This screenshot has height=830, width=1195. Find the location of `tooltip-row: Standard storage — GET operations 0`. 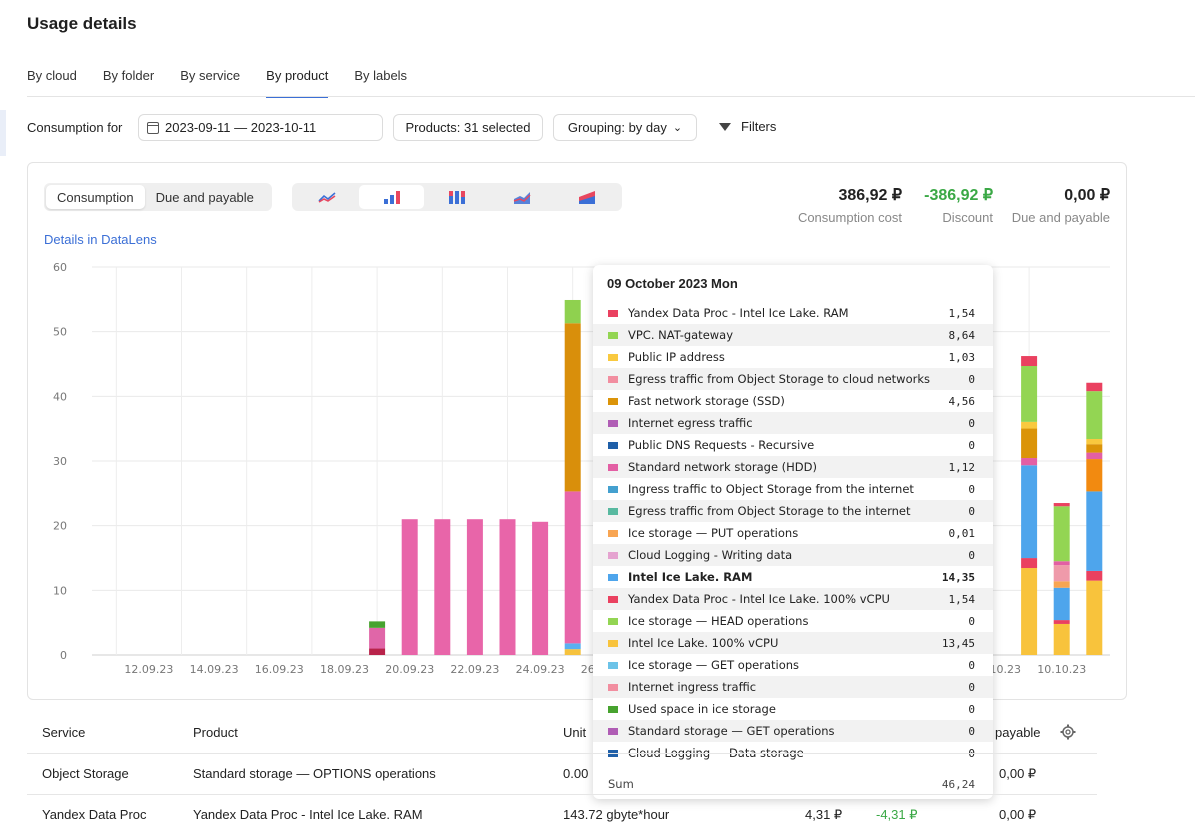

tooltip-row: Standard storage — GET operations 0 is located at coordinates (793, 731).